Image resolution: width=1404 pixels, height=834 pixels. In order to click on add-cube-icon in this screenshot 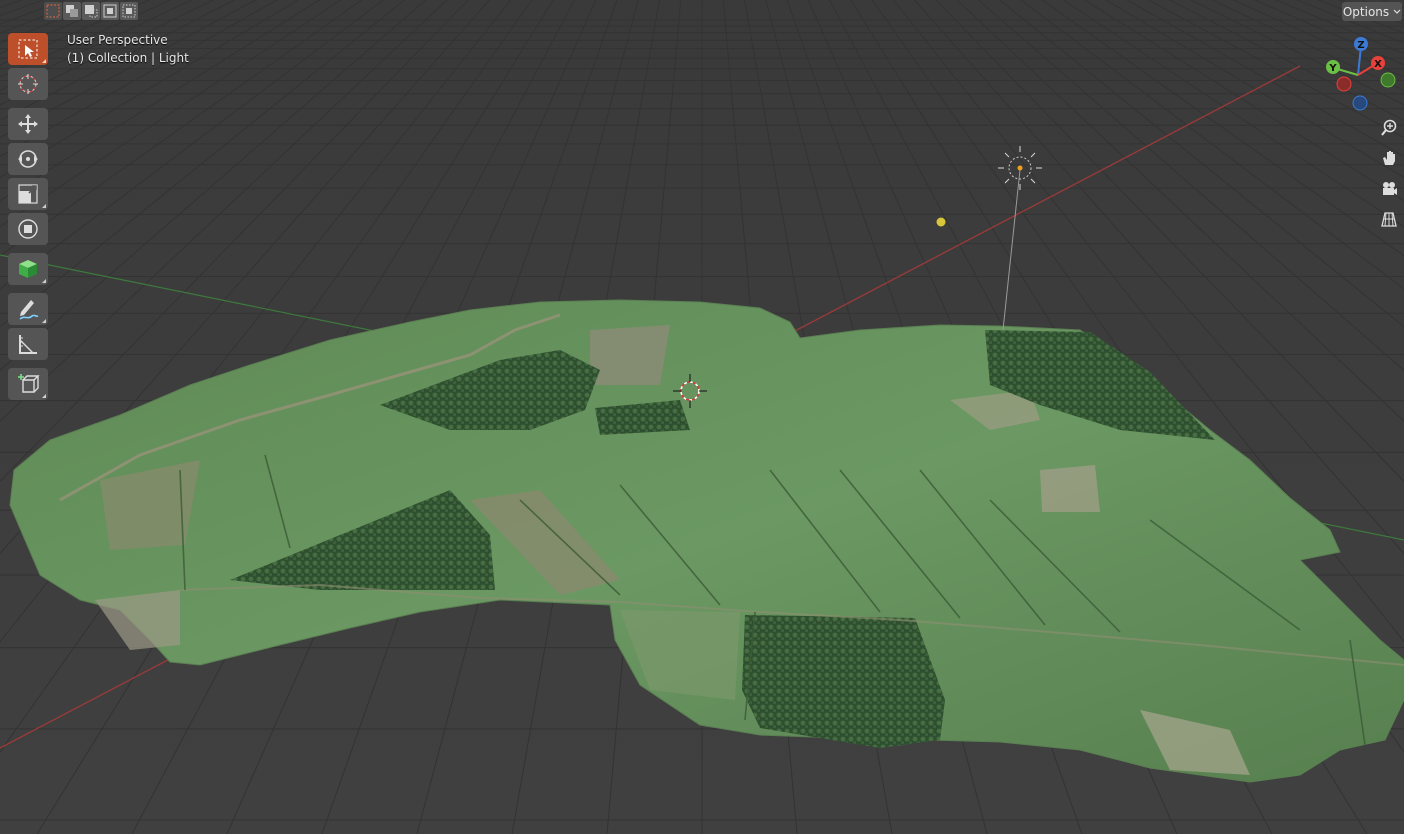, I will do `click(28, 269)`.